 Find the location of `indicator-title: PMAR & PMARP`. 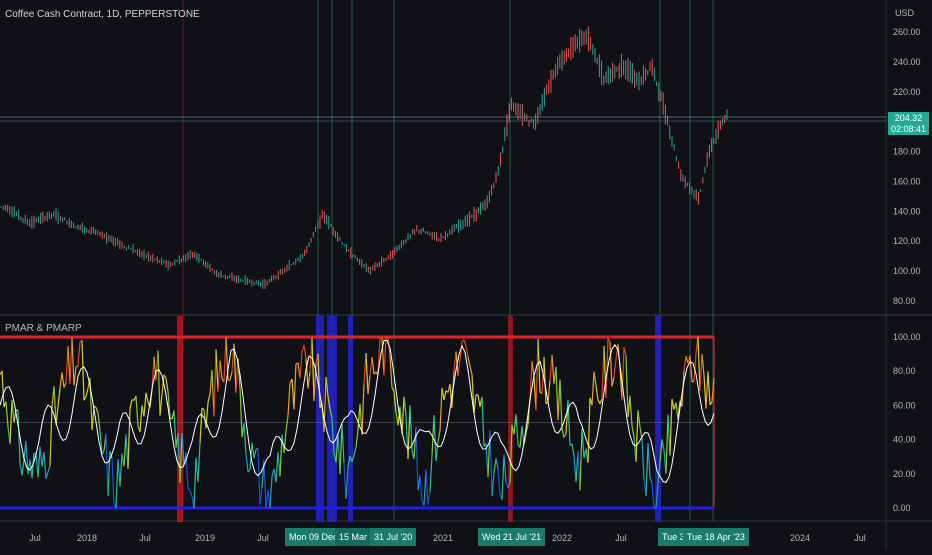

indicator-title: PMAR & PMARP is located at coordinates (43, 328).